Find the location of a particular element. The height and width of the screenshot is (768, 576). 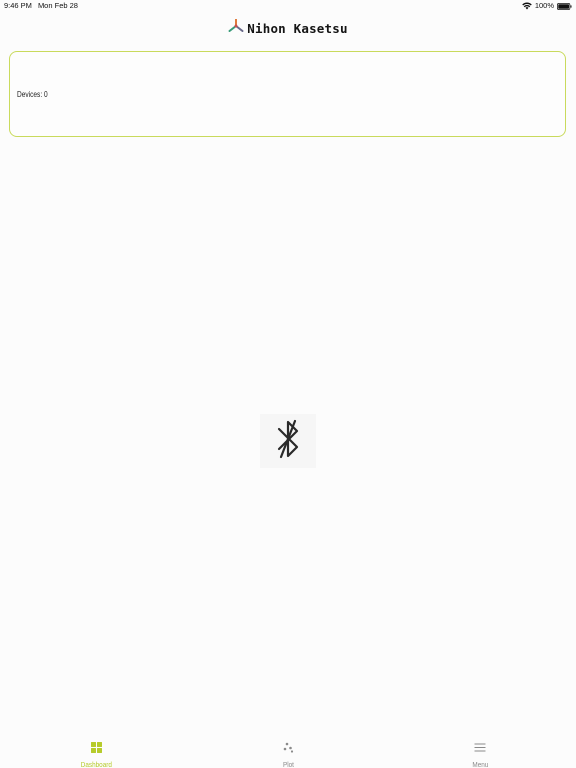

status-bar: 9:46 PM Mon Feb 28 100% is located at coordinates (288, 6).